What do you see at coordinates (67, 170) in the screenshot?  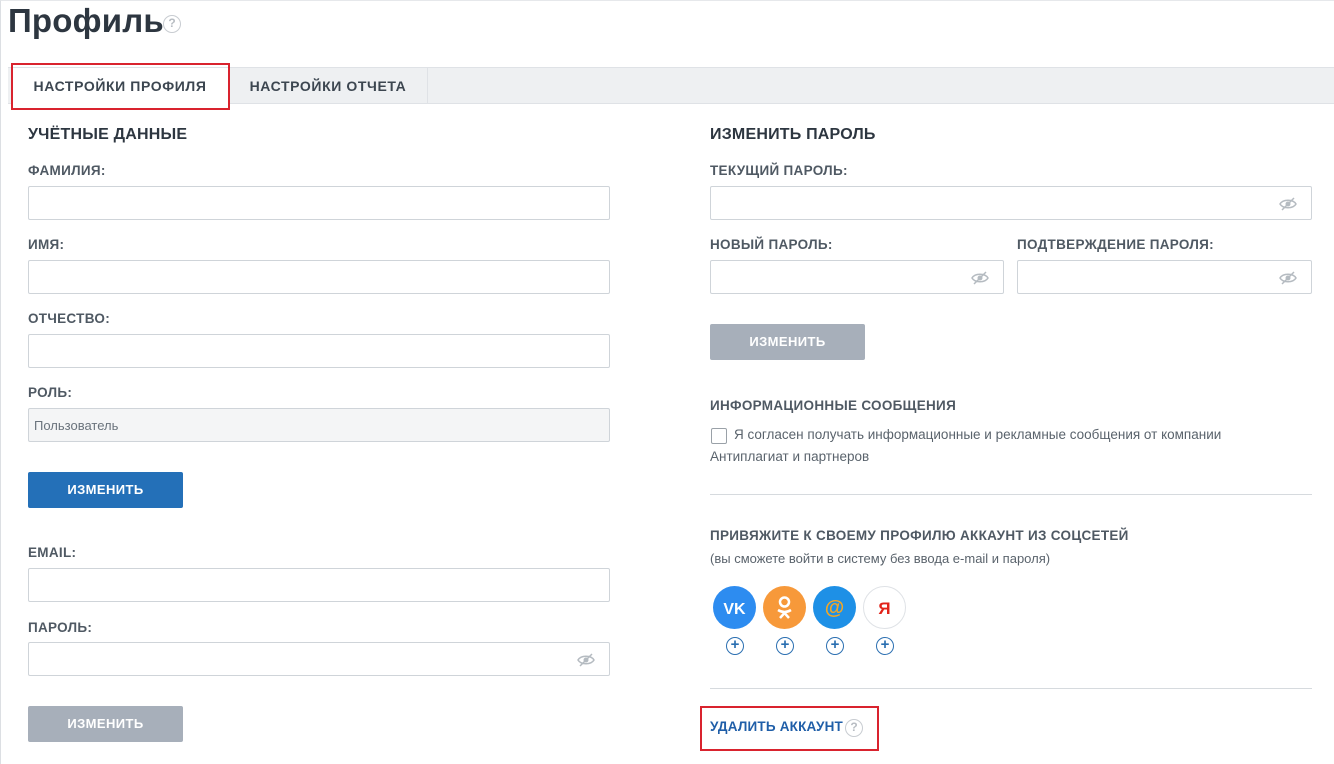 I see `surname-label: ФАМИЛИЯ:` at bounding box center [67, 170].